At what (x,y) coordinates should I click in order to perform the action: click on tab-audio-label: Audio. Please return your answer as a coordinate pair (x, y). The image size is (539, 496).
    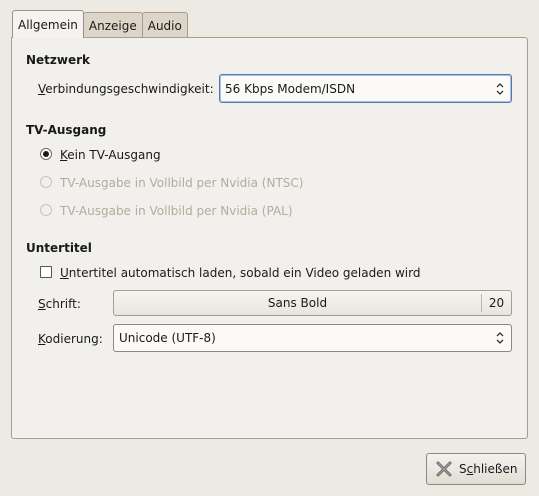
    Looking at the image, I should click on (164, 25).